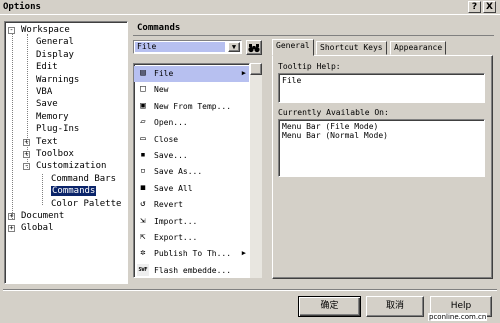 The width and height of the screenshot is (500, 323). What do you see at coordinates (161, 90) in the screenshot?
I see `command-label: New` at bounding box center [161, 90].